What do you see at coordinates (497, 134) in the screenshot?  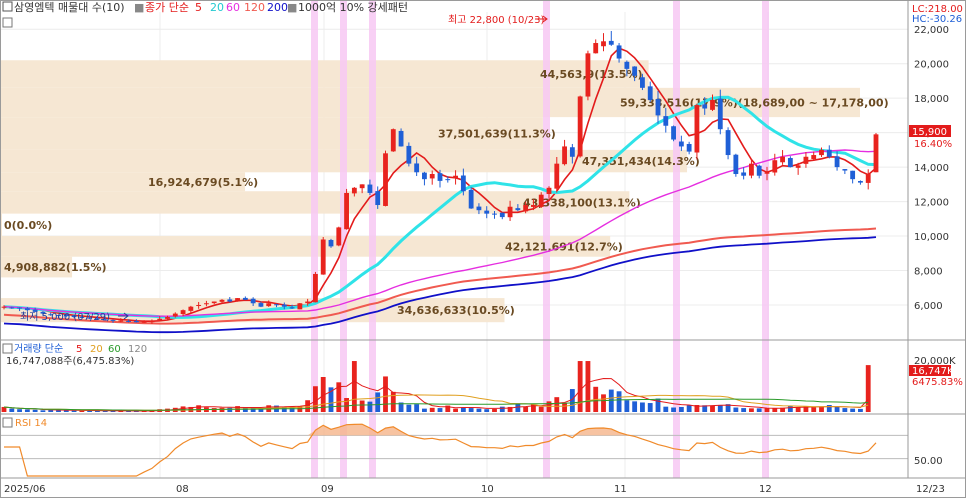 I see `zone-label: 37,501,639(11.3%)` at bounding box center [497, 134].